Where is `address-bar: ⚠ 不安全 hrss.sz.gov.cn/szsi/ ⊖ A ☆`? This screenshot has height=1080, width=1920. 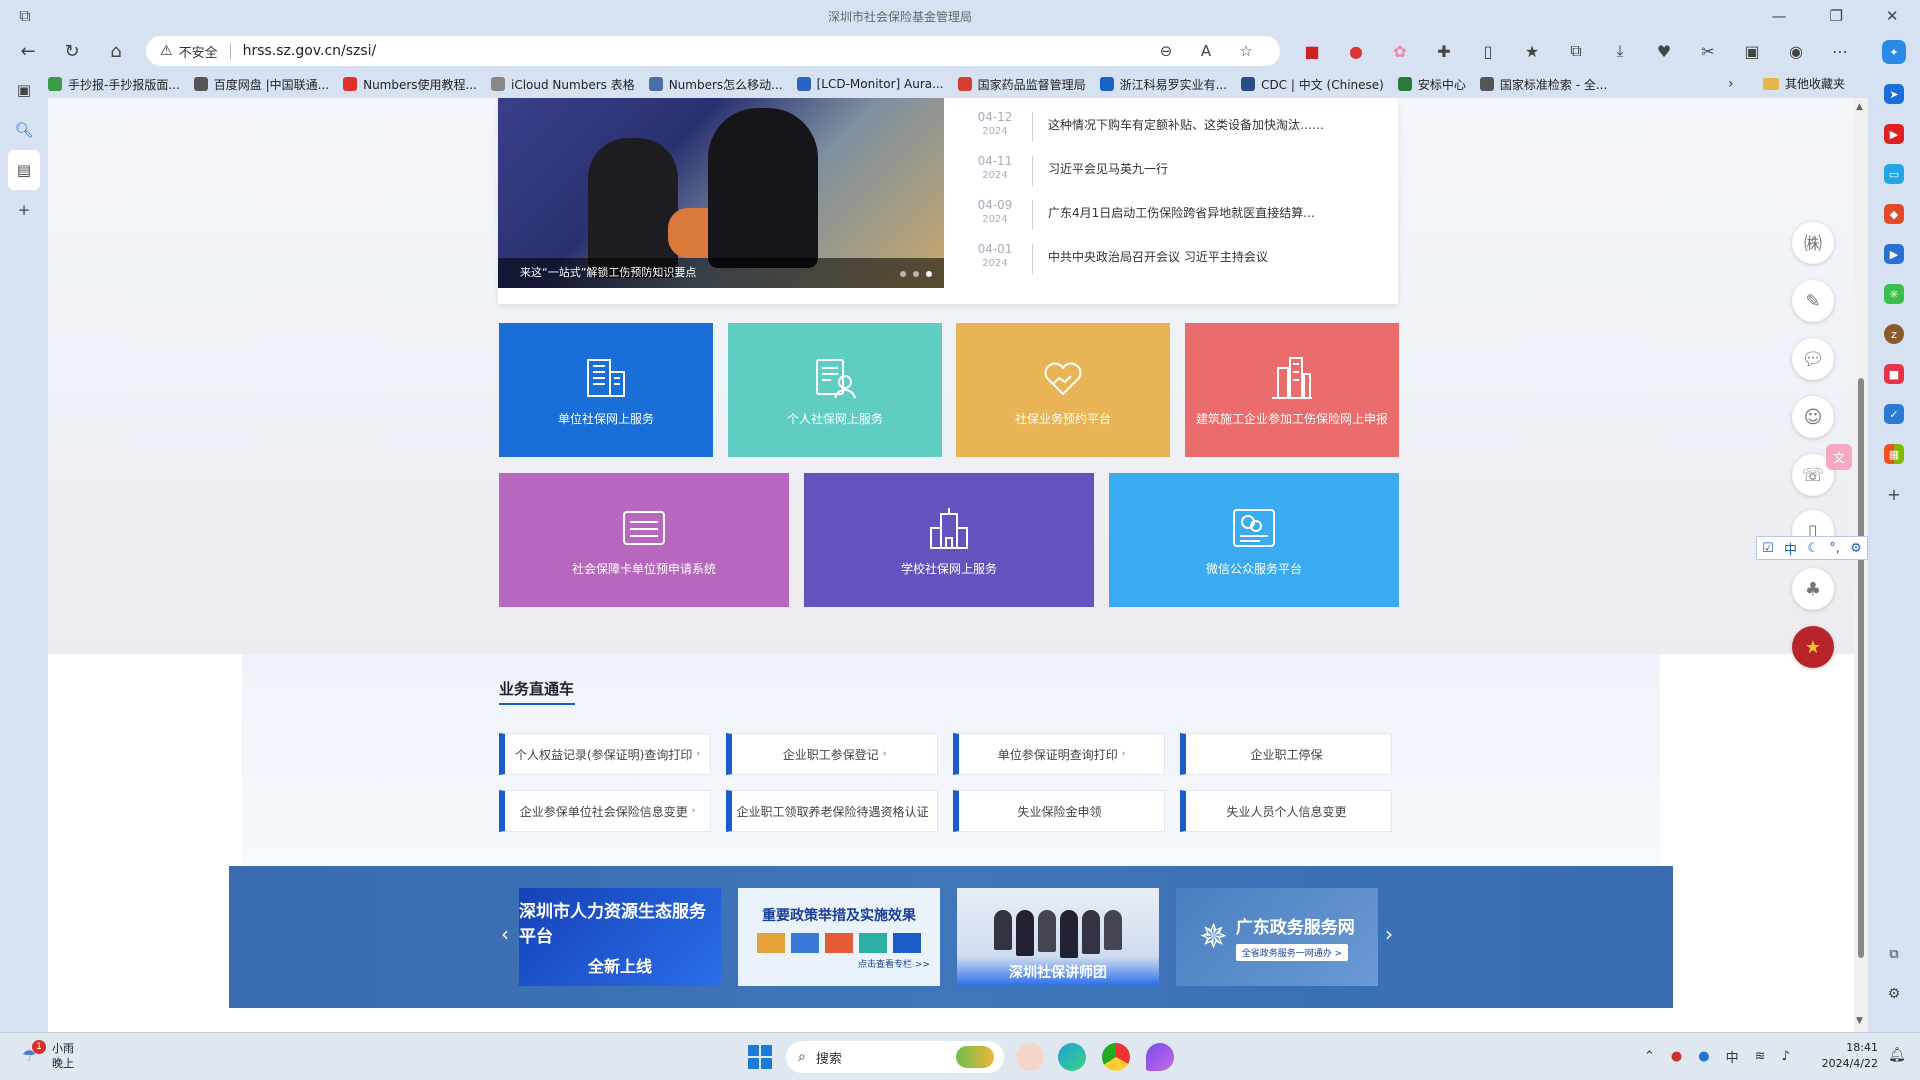
address-bar: ⚠ 不安全 hrss.sz.gov.cn/szsi/ ⊖ A ☆ is located at coordinates (713, 51).